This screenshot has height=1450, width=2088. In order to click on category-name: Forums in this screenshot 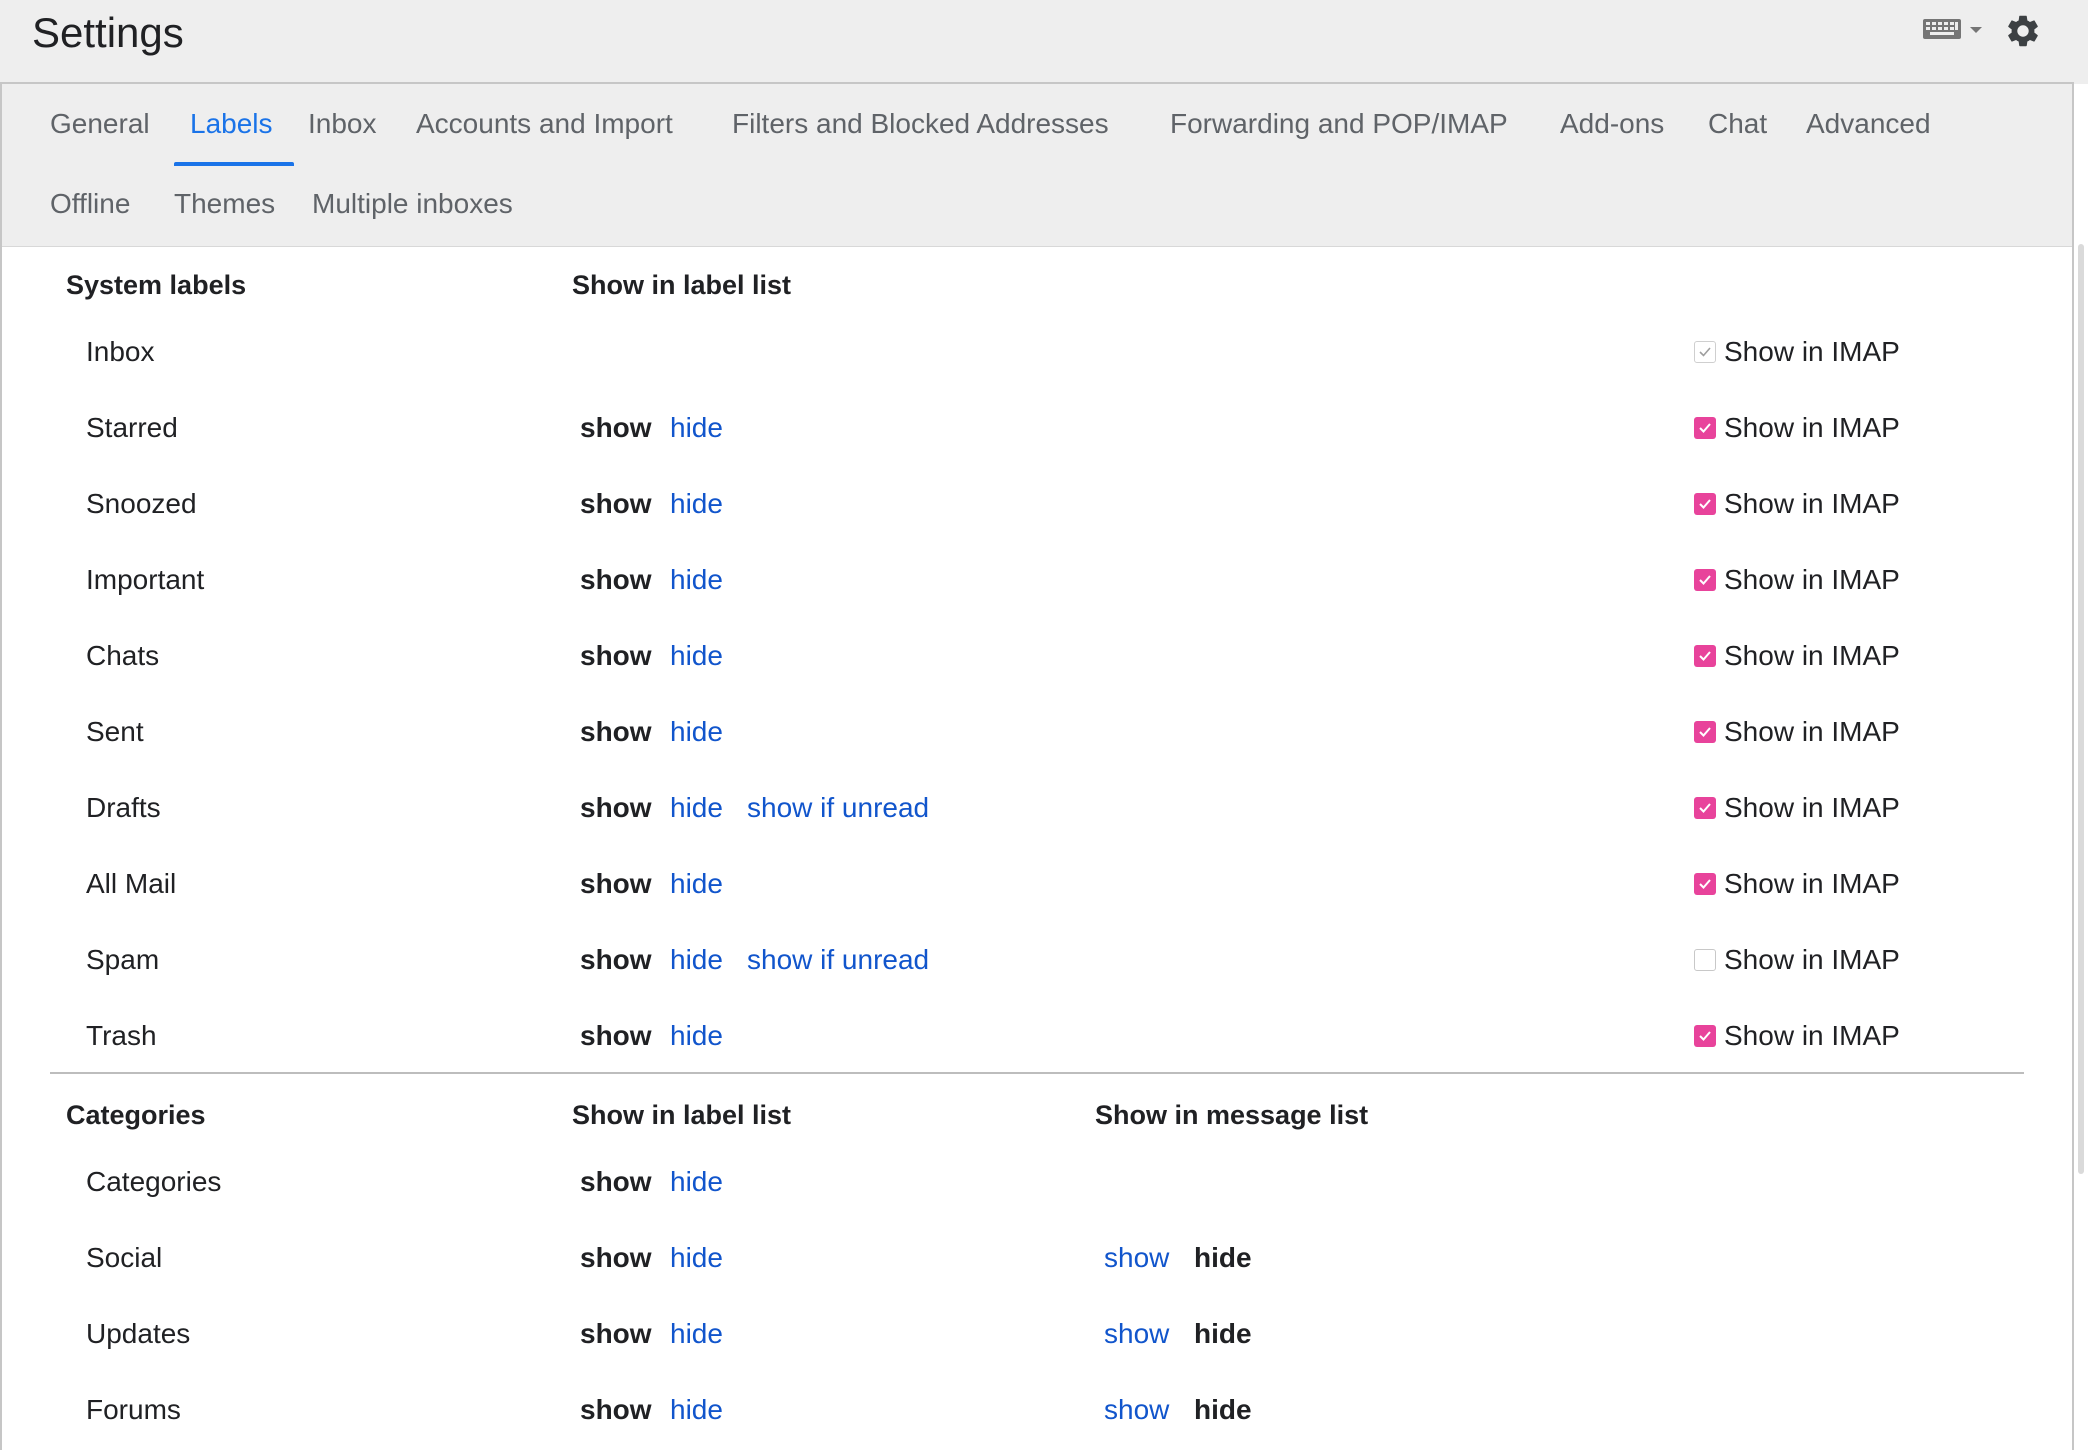, I will do `click(133, 1409)`.